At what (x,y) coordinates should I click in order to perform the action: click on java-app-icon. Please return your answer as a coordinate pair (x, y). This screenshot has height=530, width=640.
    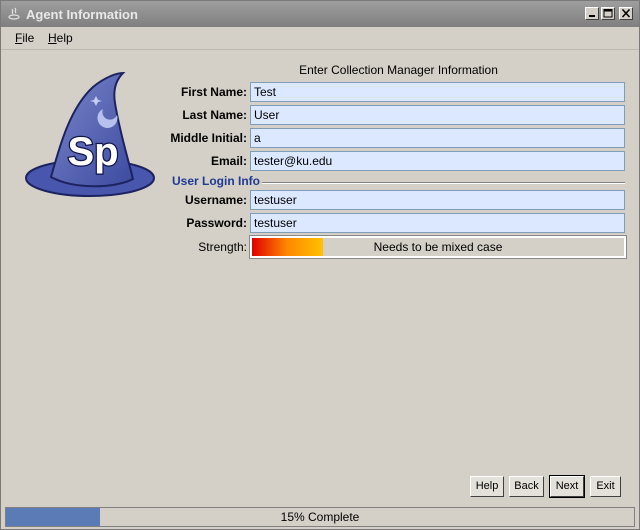
    Looking at the image, I should click on (14, 13).